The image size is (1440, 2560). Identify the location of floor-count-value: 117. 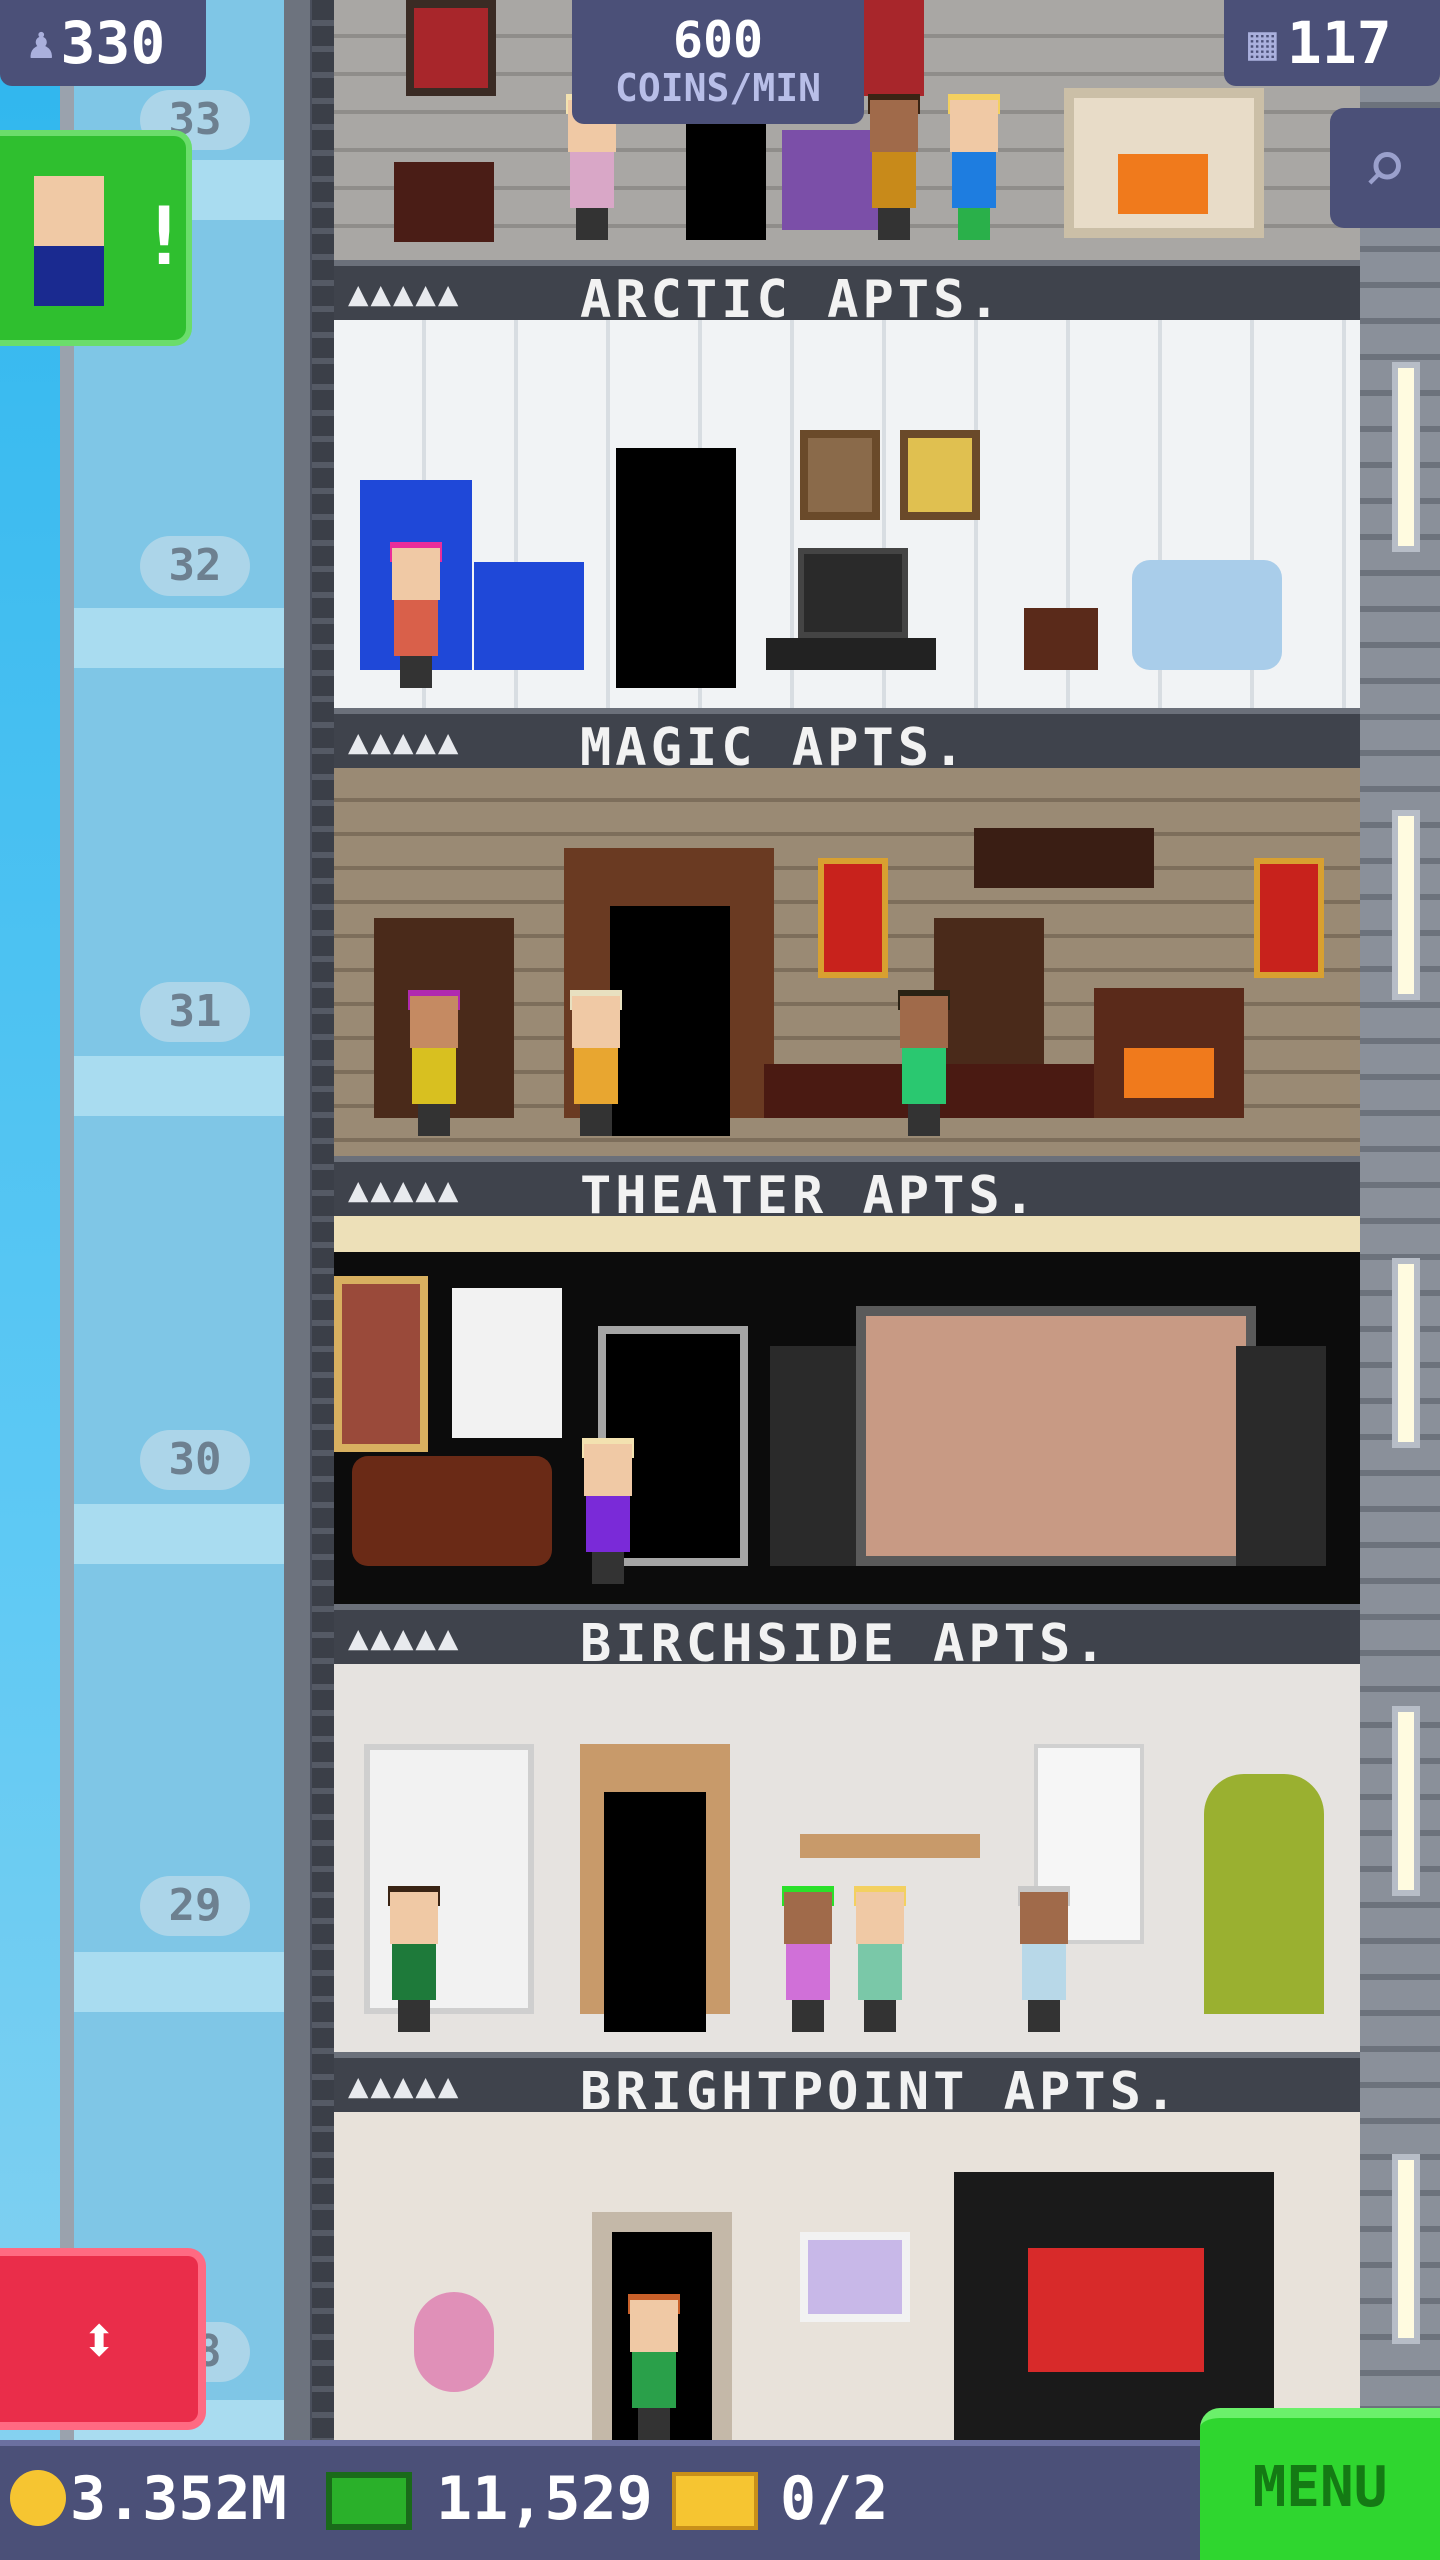
(1339, 43).